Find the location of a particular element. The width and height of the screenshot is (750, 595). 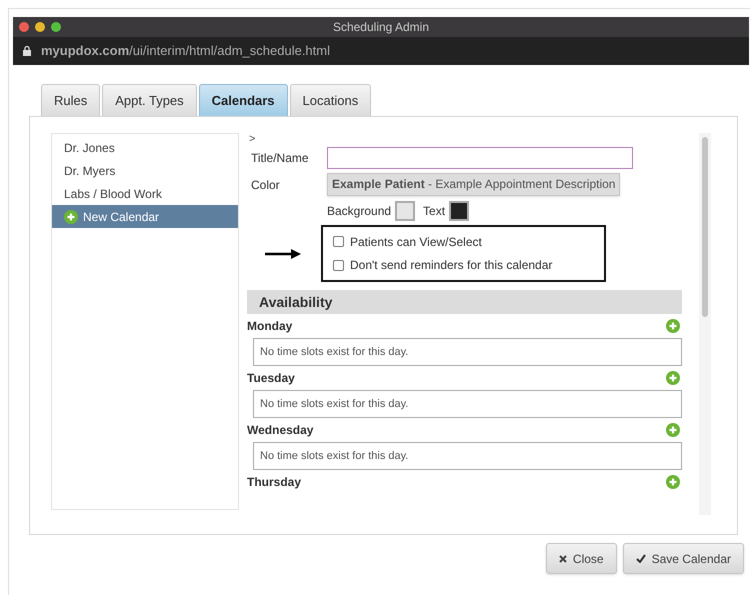

day-label: Tuesday is located at coordinates (271, 378).